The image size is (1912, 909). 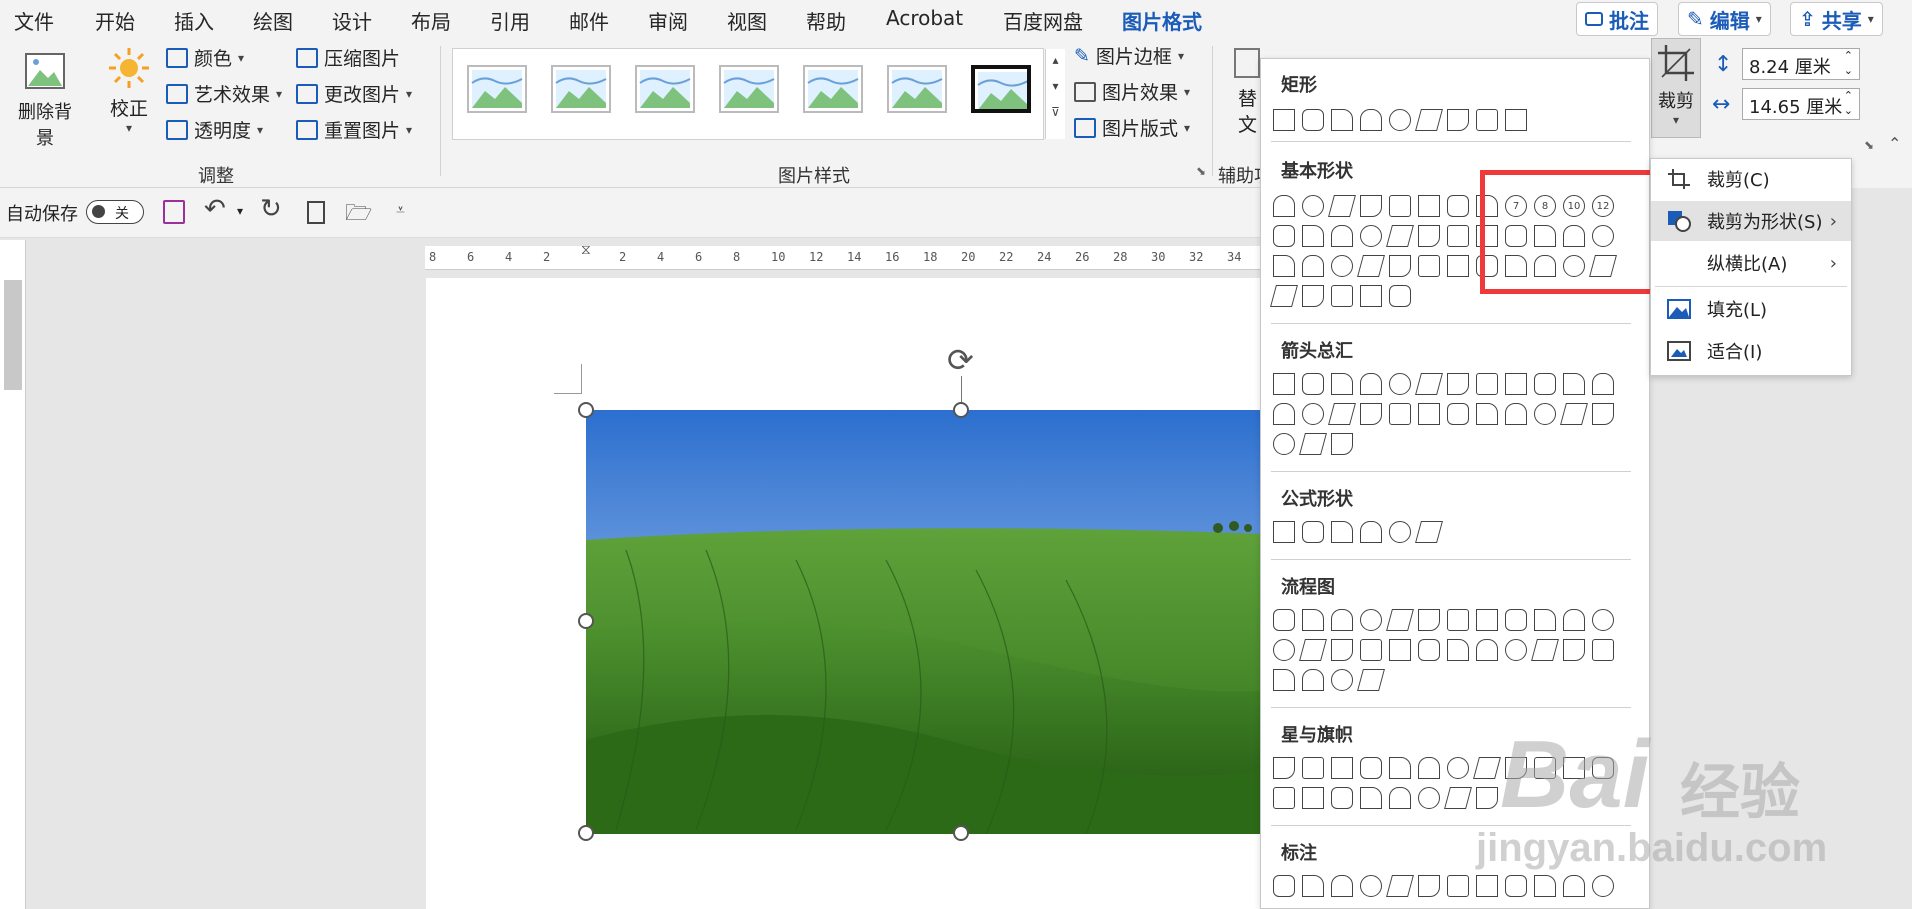 What do you see at coordinates (34, 20) in the screenshot?
I see `tab-file: 文件` at bounding box center [34, 20].